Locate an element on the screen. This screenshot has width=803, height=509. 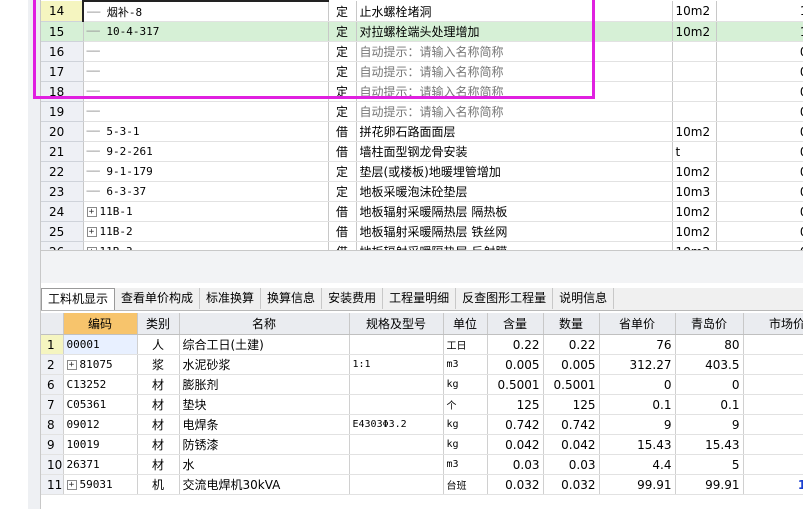
resource-row: 6 C13252 材膨胀剂 kg 0.5001 0.5001 0 0 is located at coordinates (422, 384).